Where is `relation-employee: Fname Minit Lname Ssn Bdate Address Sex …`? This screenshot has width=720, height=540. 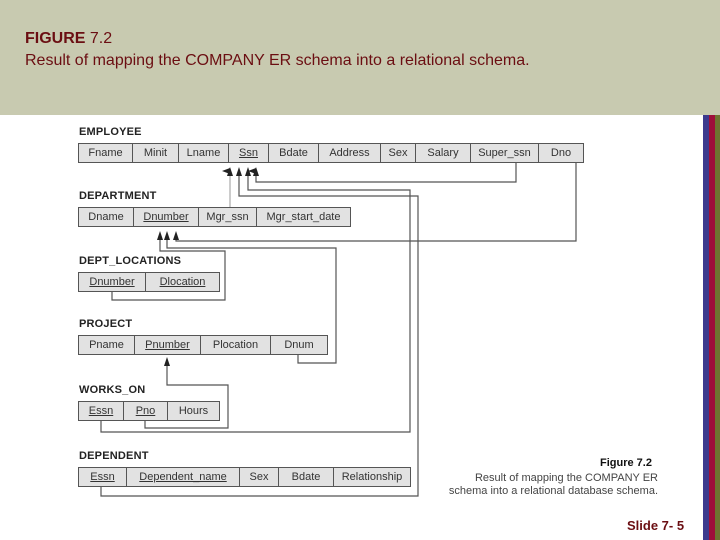
relation-employee: Fname Minit Lname Ssn Bdate Address Sex … is located at coordinates (331, 153).